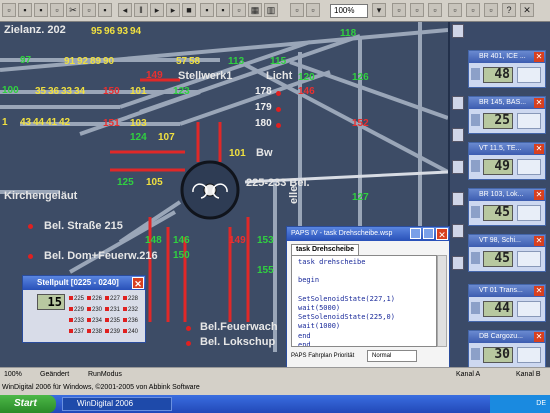 Image resolution: width=550 pixels, height=413 pixels. What do you see at coordinates (96, 310) in the screenshot?
I see `stellpult-button-230: 230` at bounding box center [96, 310].